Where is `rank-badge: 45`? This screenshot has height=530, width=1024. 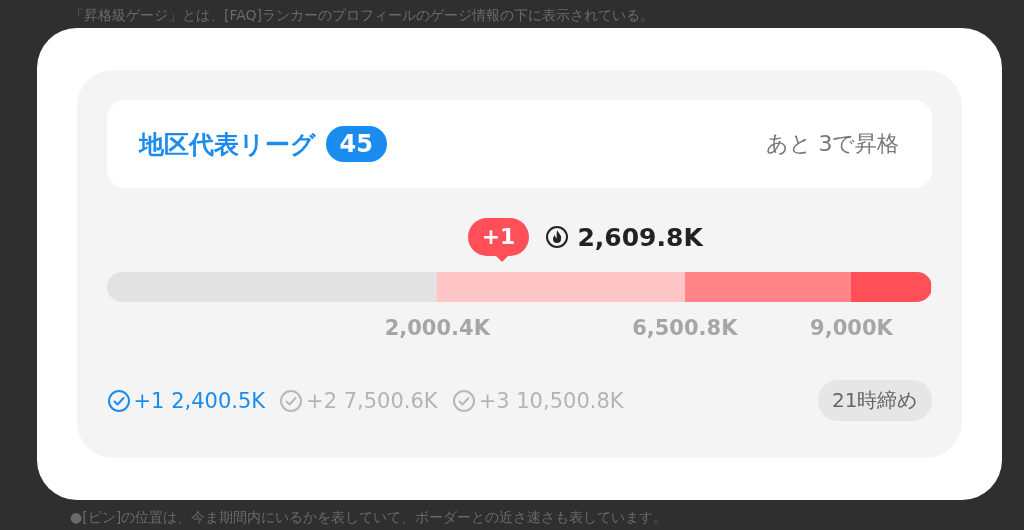
rank-badge: 45 is located at coordinates (356, 144).